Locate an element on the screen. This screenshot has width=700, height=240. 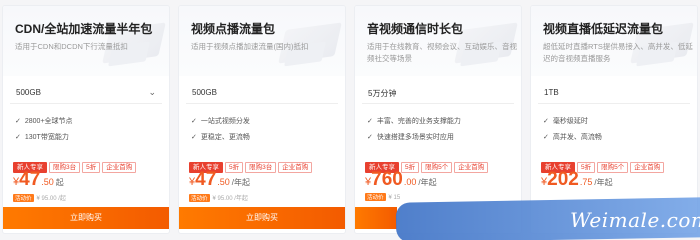
price-integer: 760 is located at coordinates (387, 179).